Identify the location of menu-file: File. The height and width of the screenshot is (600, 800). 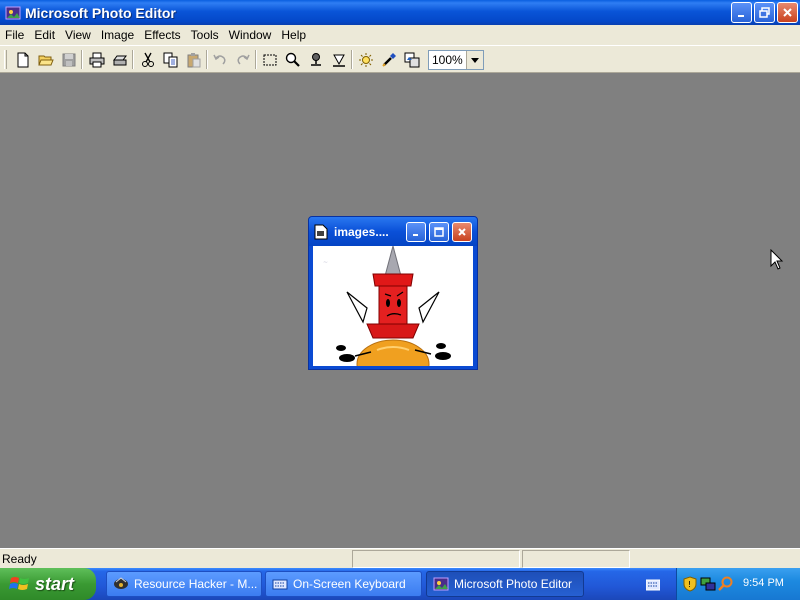
(14, 35).